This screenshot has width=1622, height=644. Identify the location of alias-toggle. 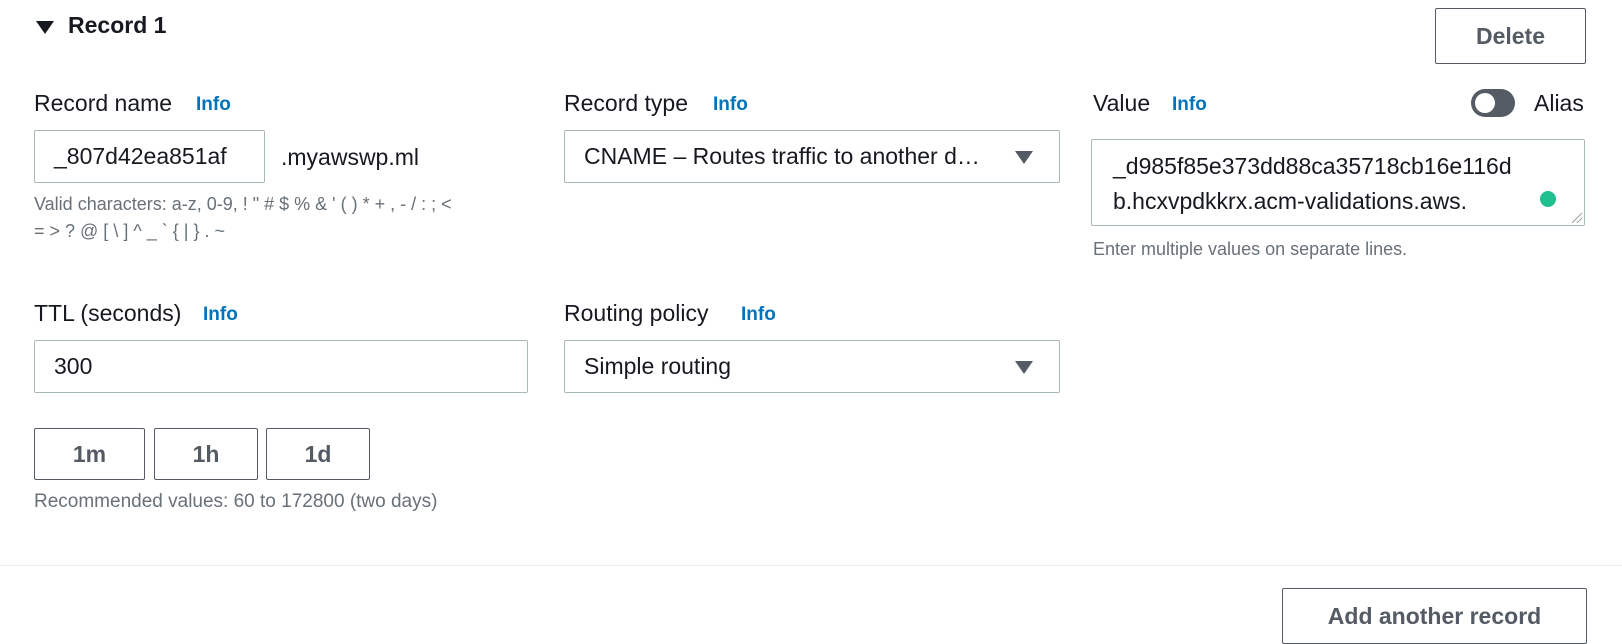
(1493, 103).